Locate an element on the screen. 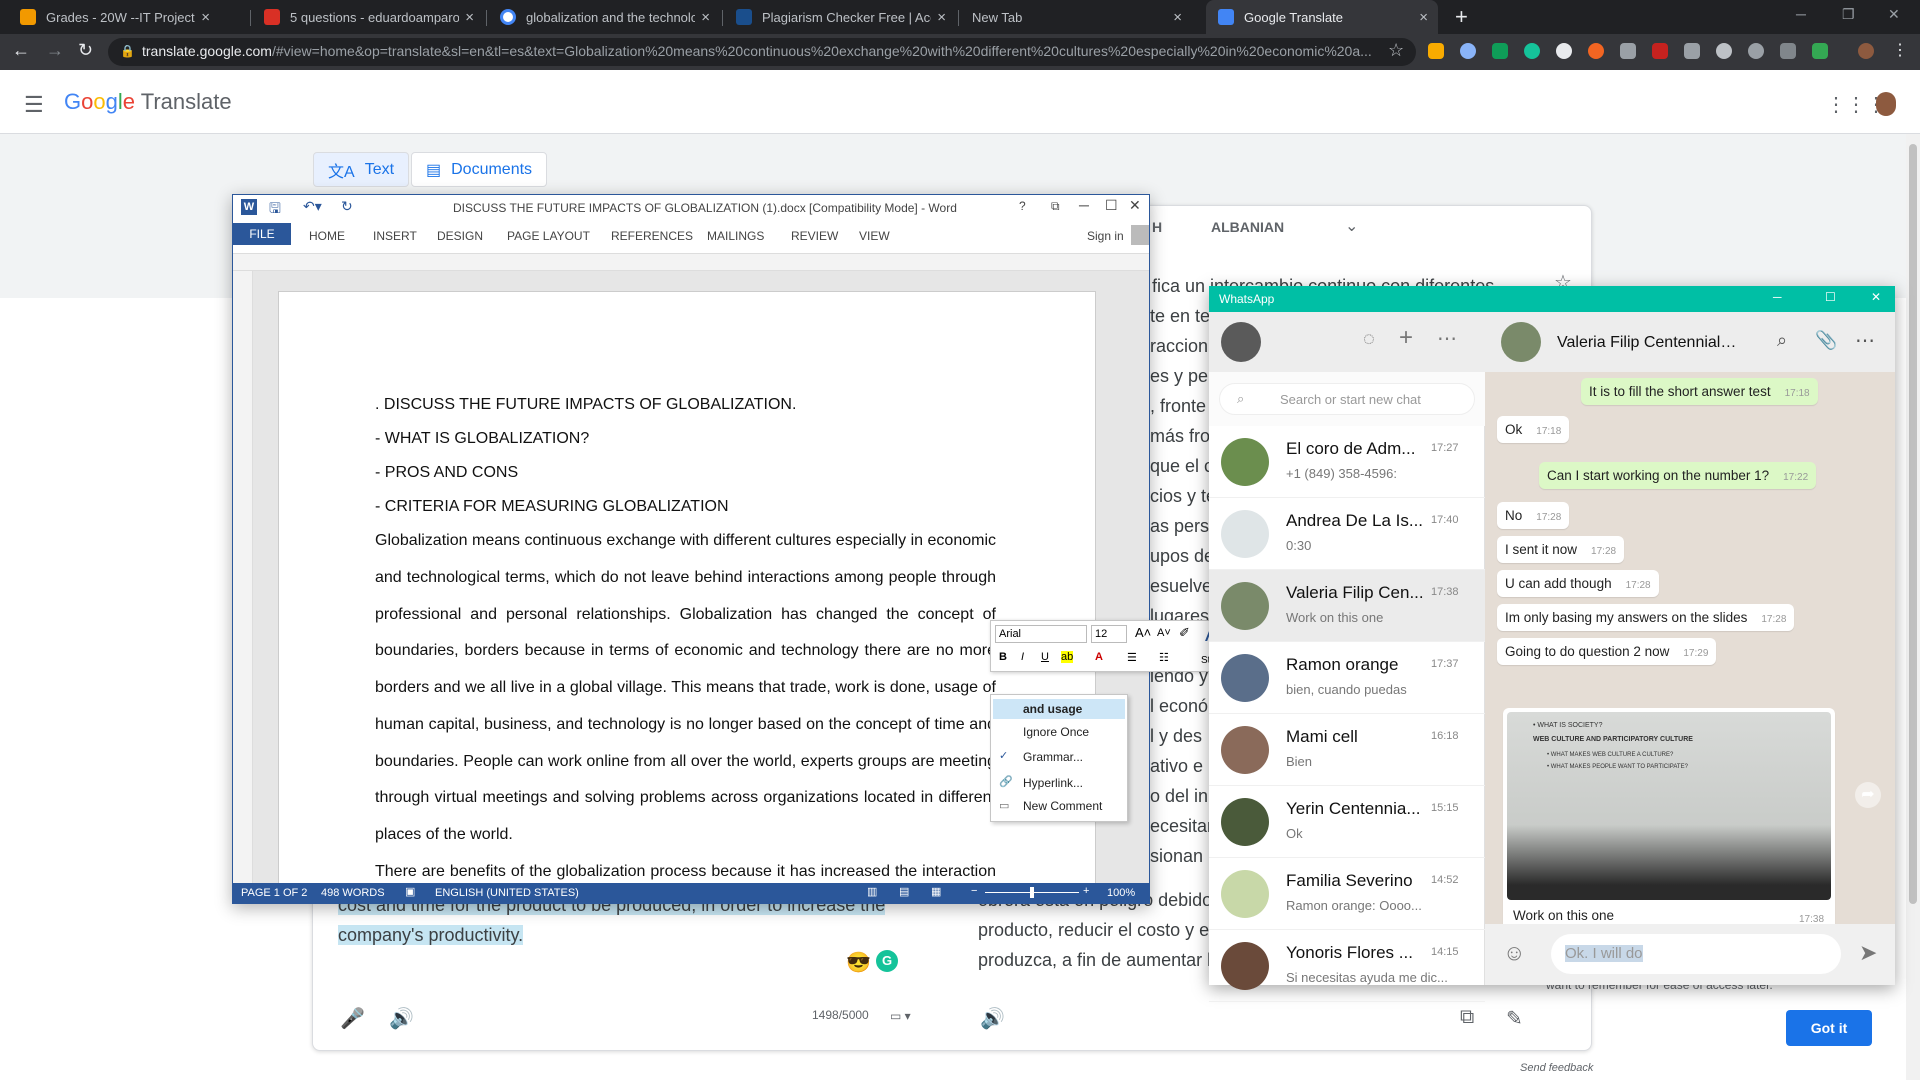  ribbon-tab-review: REVIEW is located at coordinates (814, 236).